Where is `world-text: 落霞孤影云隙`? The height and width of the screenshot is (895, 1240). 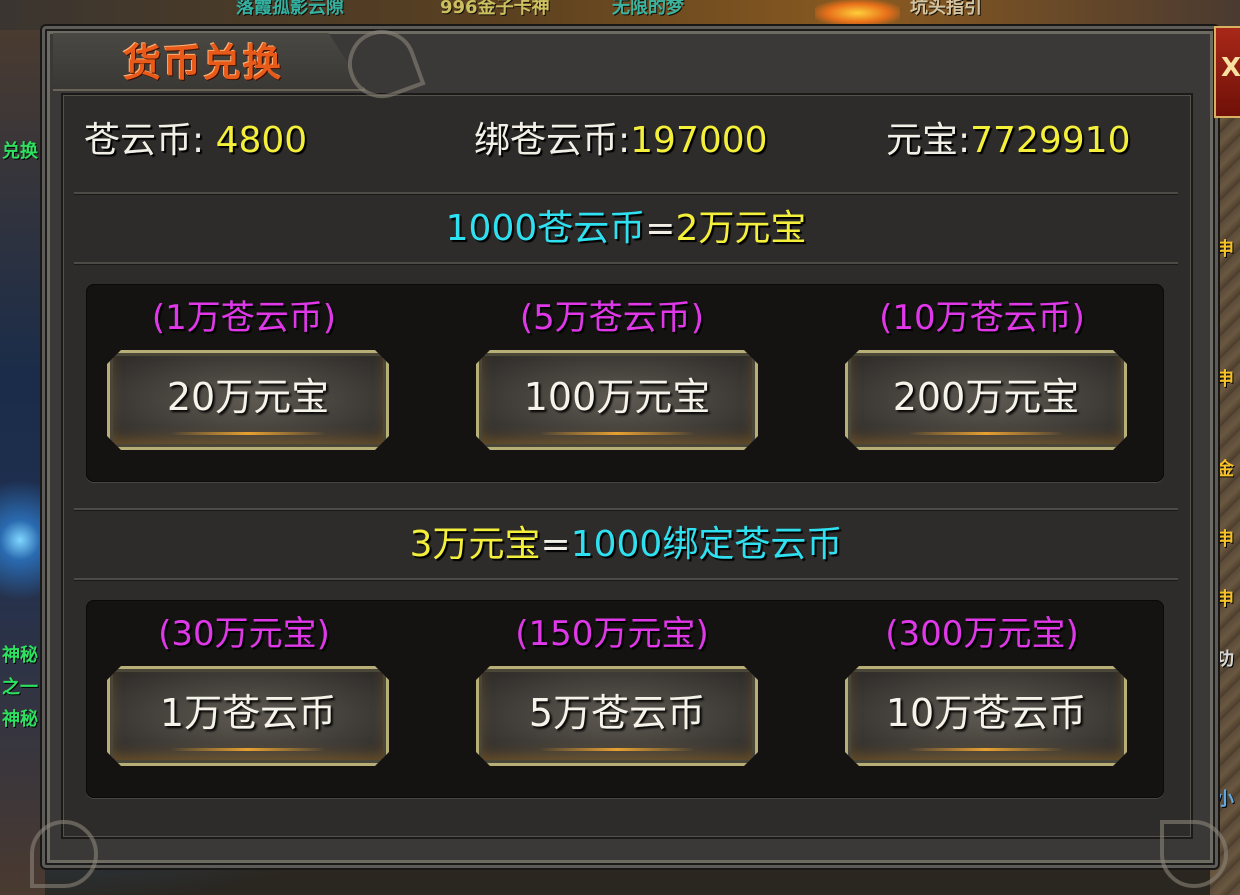 world-text: 落霞孤影云隙 is located at coordinates (290, 9).